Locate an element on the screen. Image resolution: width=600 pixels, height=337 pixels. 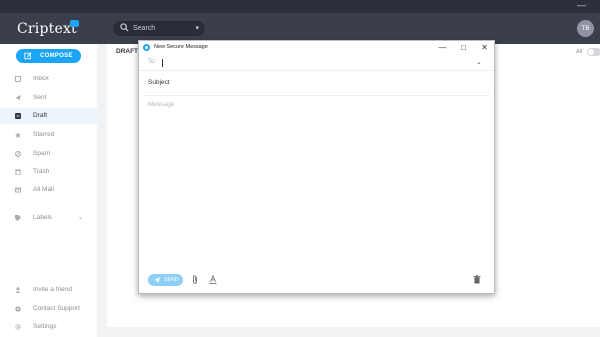
compose-maximize-button: □ is located at coordinates (463, 47).